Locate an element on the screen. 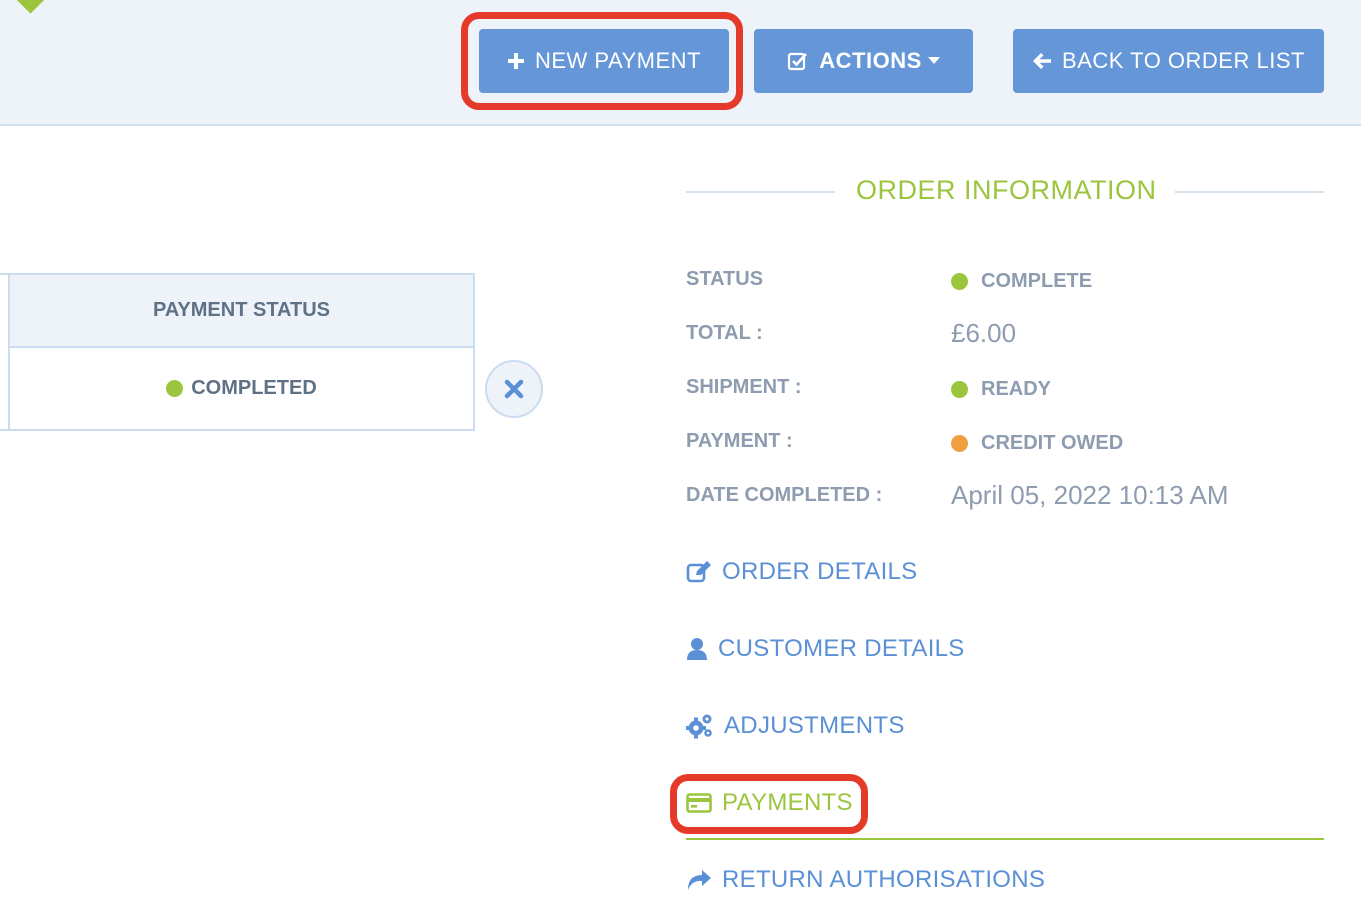 This screenshot has height=901, width=1361. close-icon is located at coordinates (514, 389).